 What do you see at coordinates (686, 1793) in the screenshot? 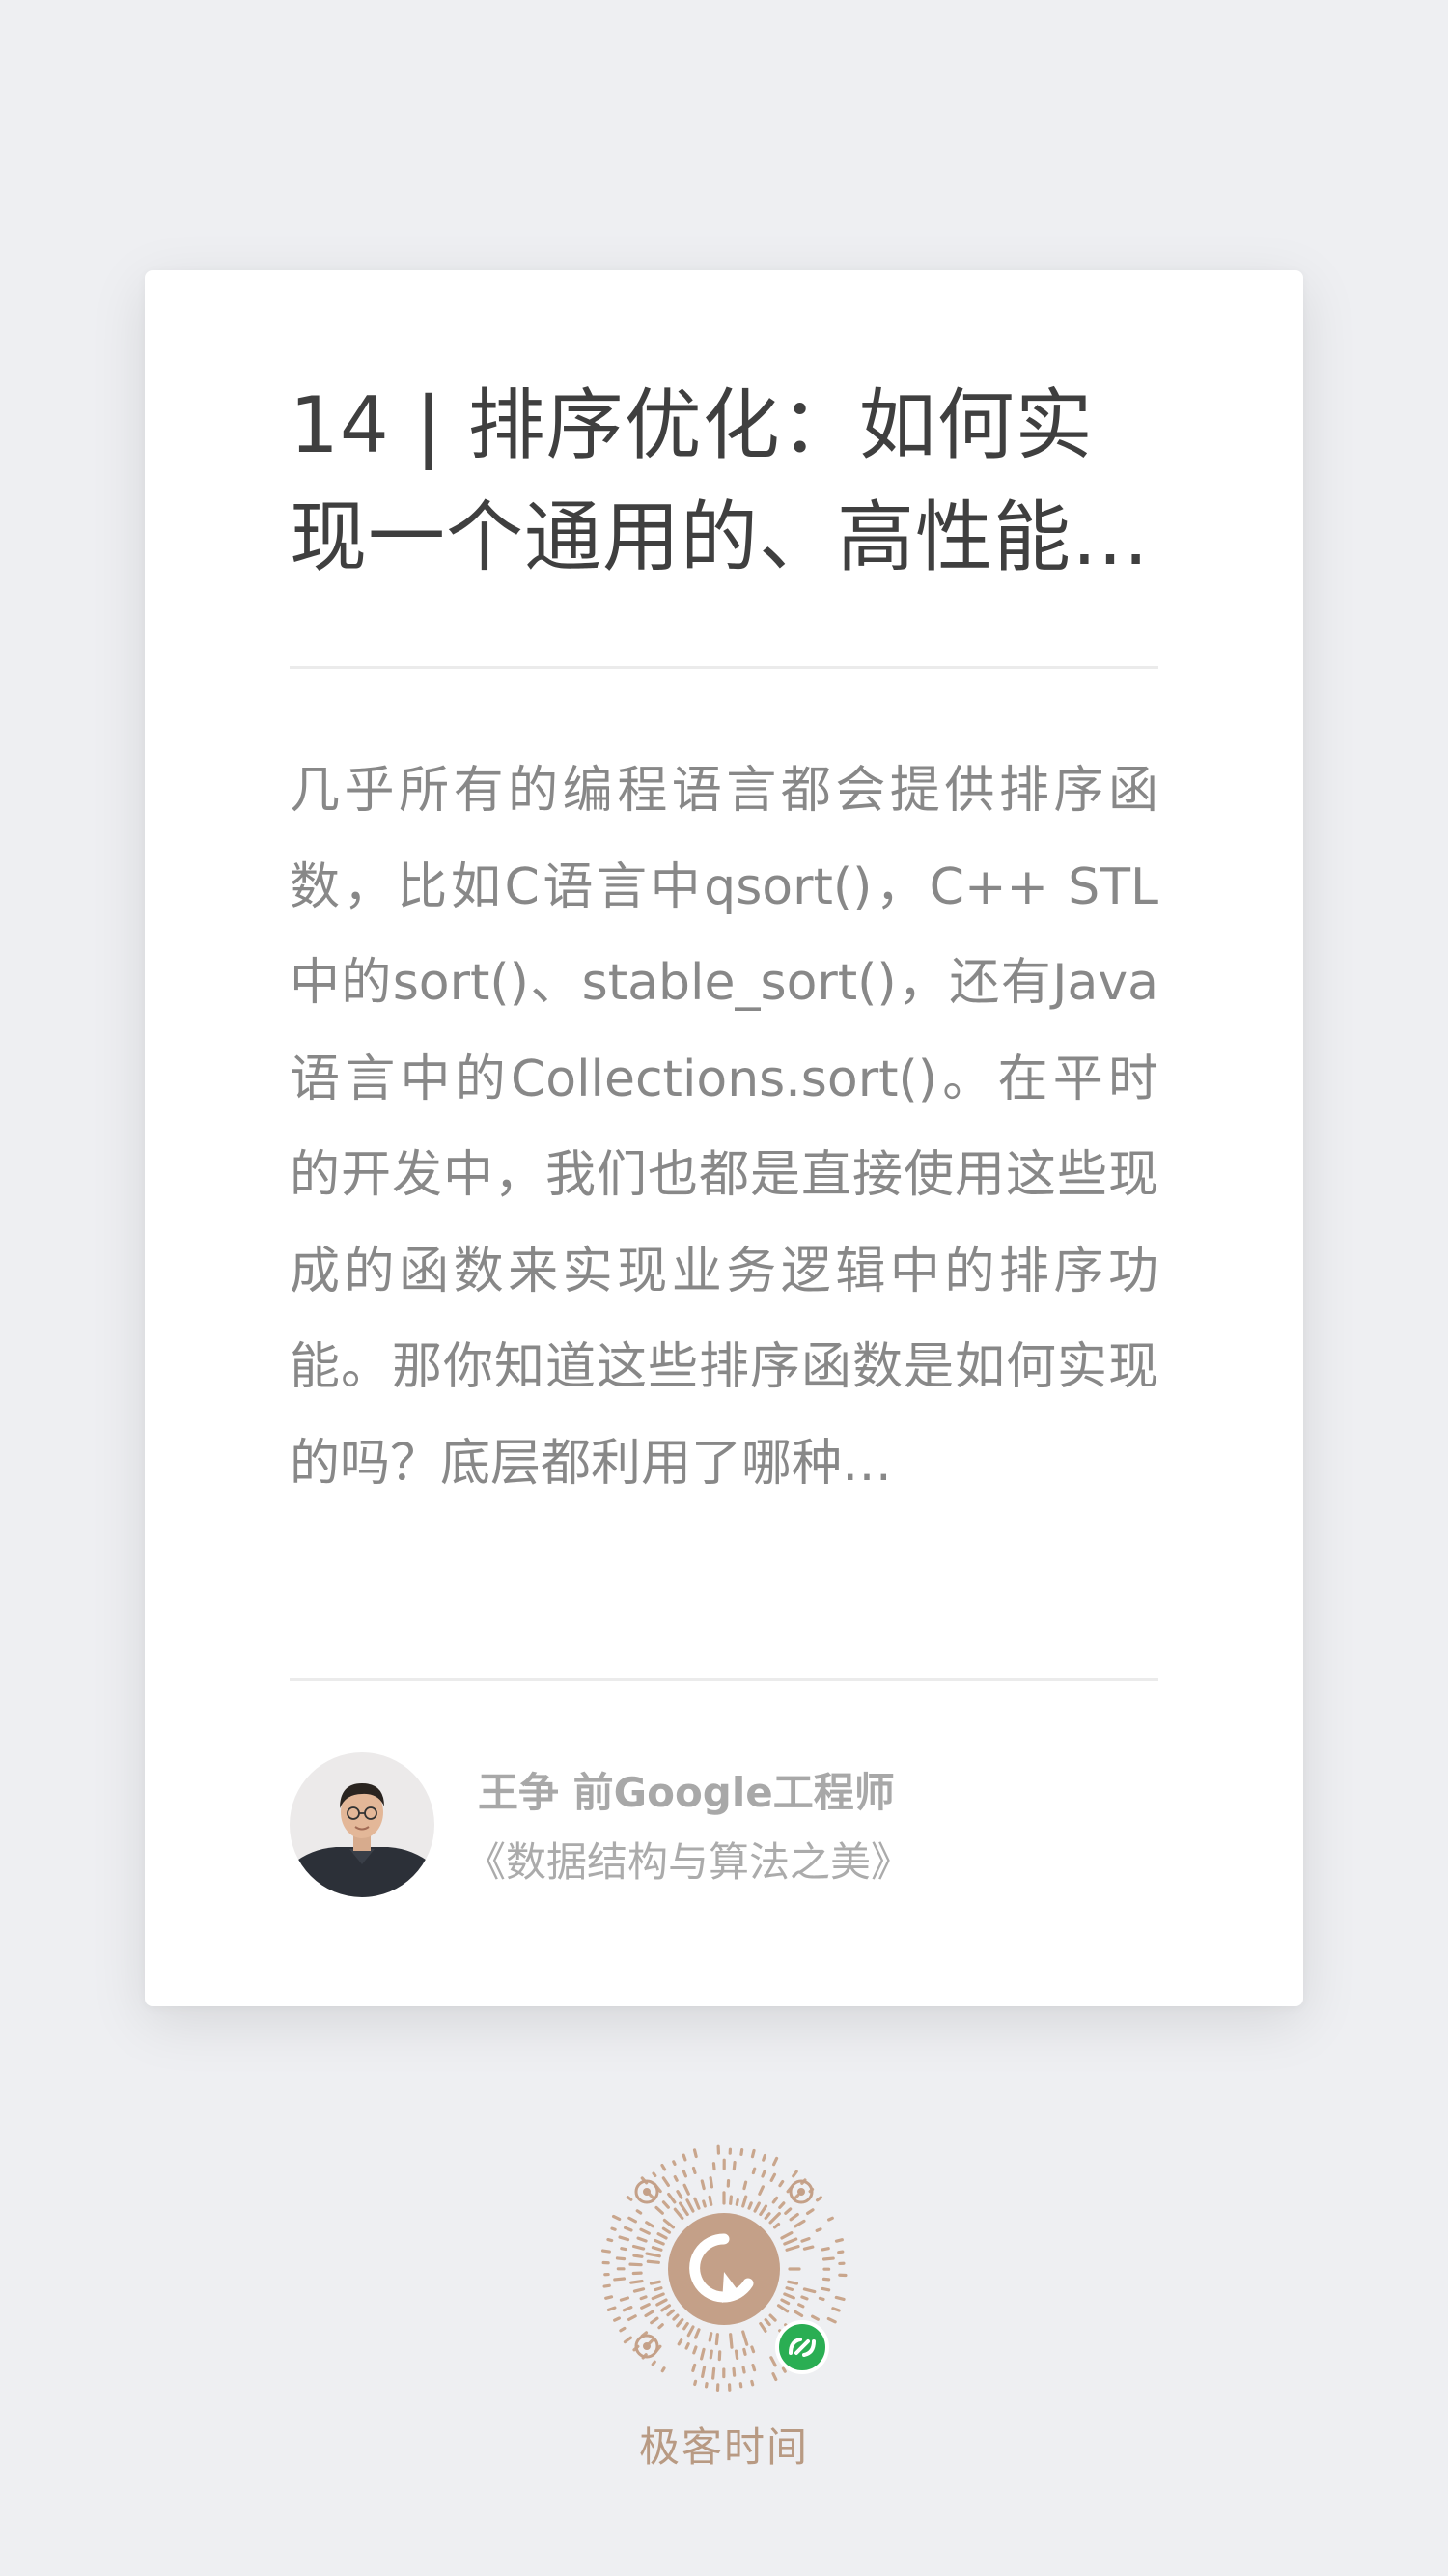
I see `author-name: 王争 前Google工程师` at bounding box center [686, 1793].